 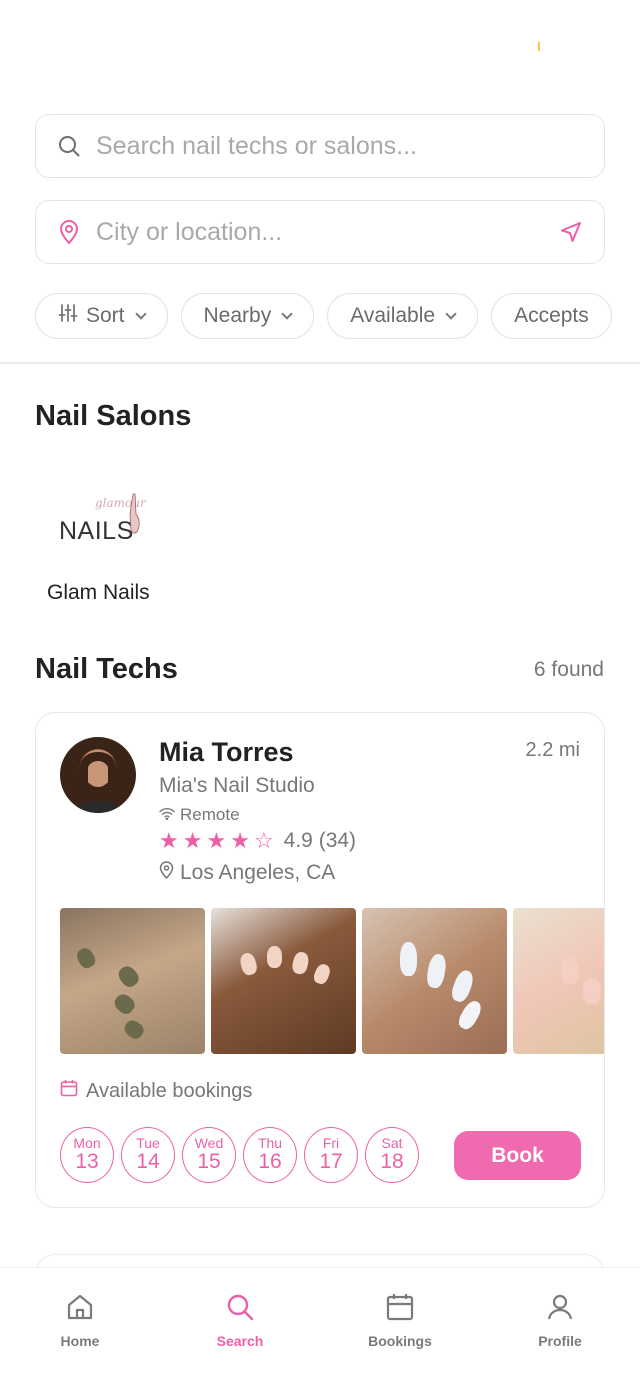 What do you see at coordinates (517, 1155) in the screenshot?
I see `book-button: Book` at bounding box center [517, 1155].